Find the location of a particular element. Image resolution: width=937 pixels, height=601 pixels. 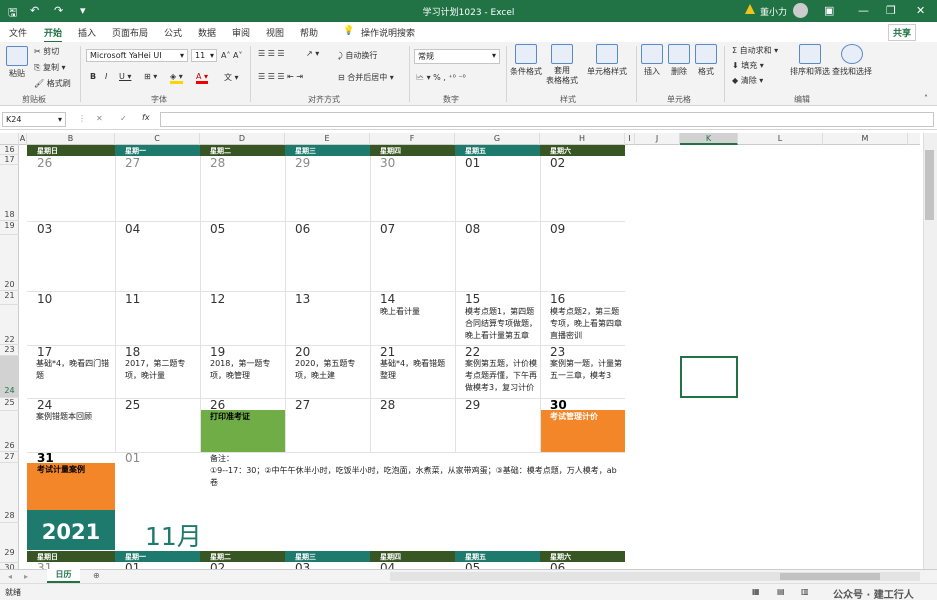

col-header: L is located at coordinates (780, 139).